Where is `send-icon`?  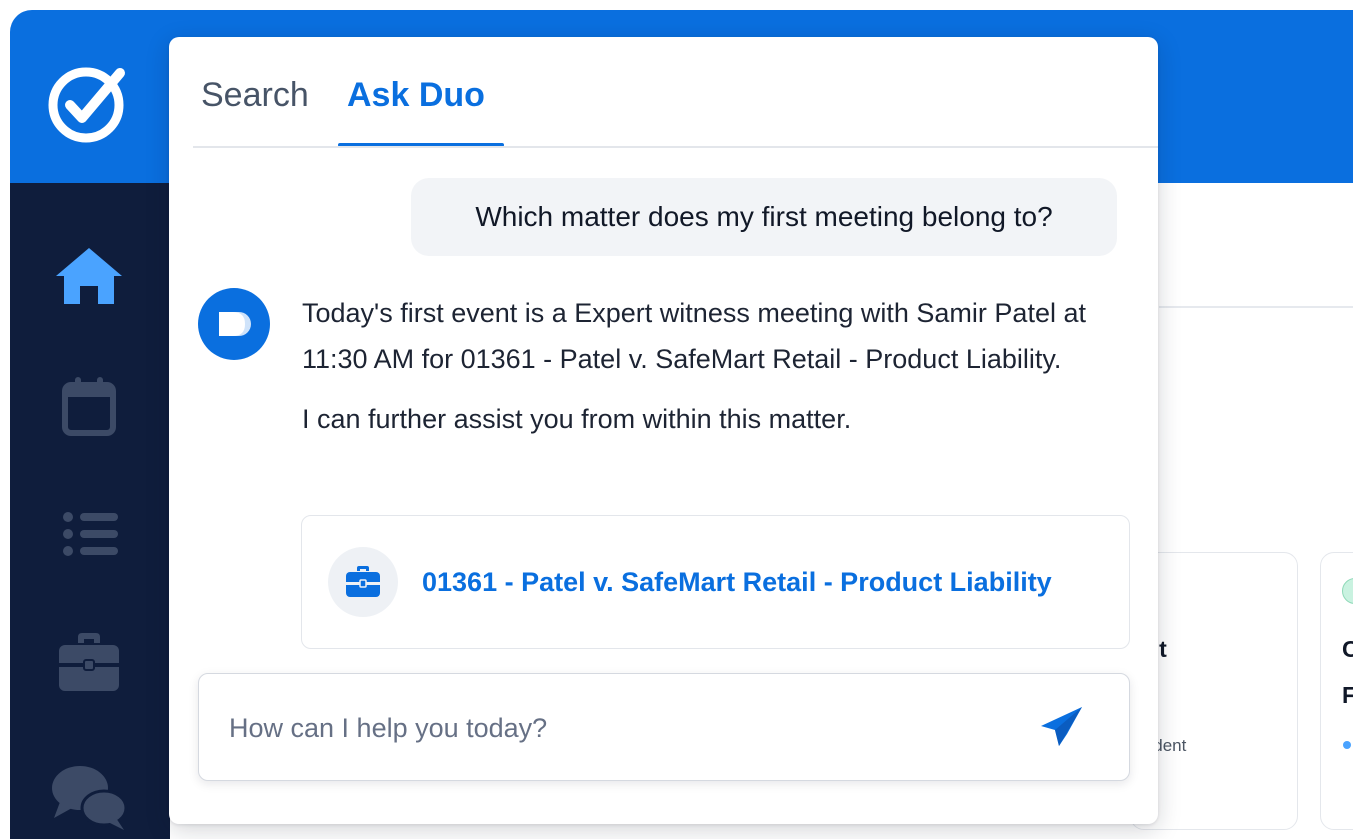 send-icon is located at coordinates (1062, 727).